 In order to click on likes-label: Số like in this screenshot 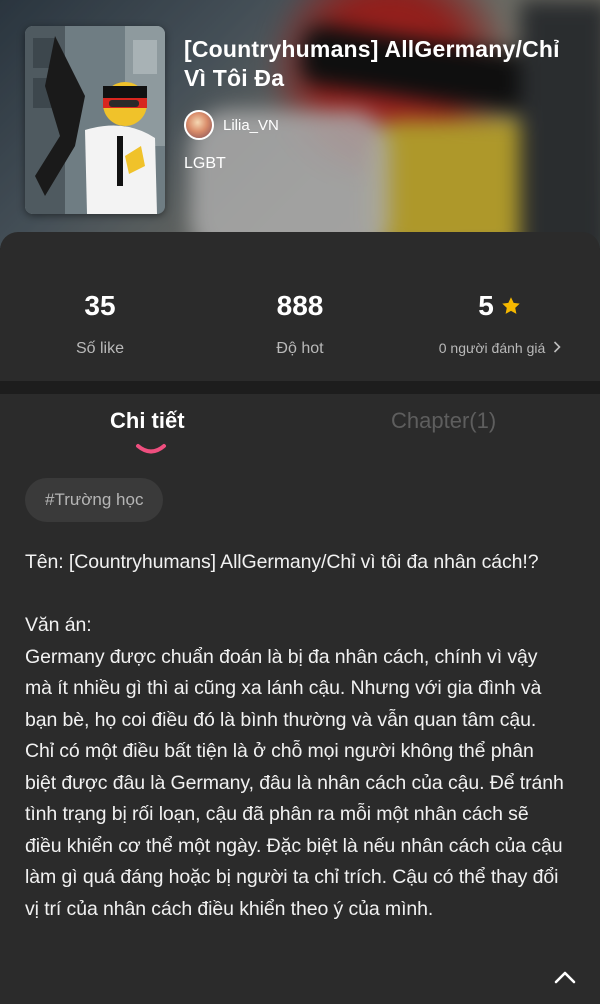, I will do `click(100, 348)`.